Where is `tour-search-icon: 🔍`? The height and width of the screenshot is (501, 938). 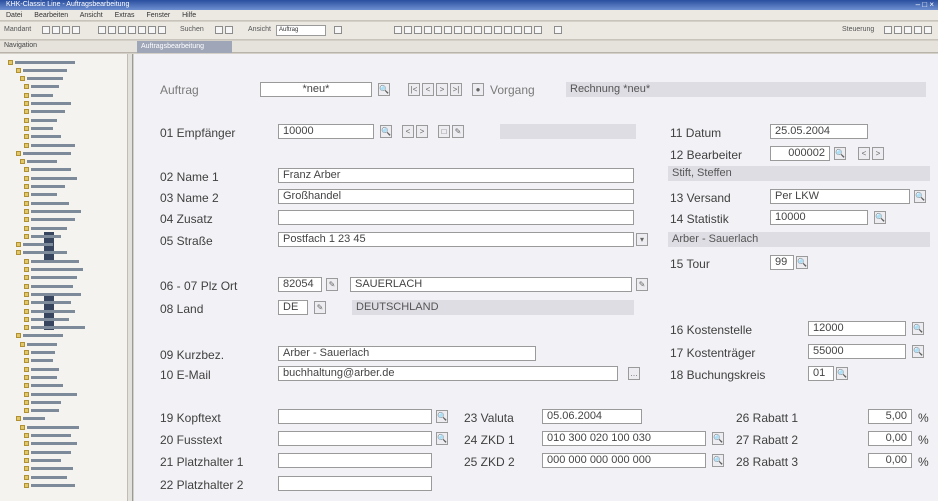
tour-search-icon: 🔍 is located at coordinates (802, 262).